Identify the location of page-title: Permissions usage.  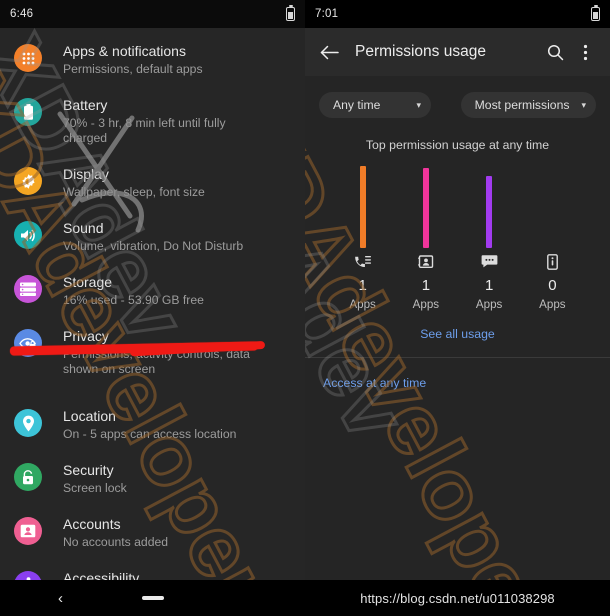
(420, 51).